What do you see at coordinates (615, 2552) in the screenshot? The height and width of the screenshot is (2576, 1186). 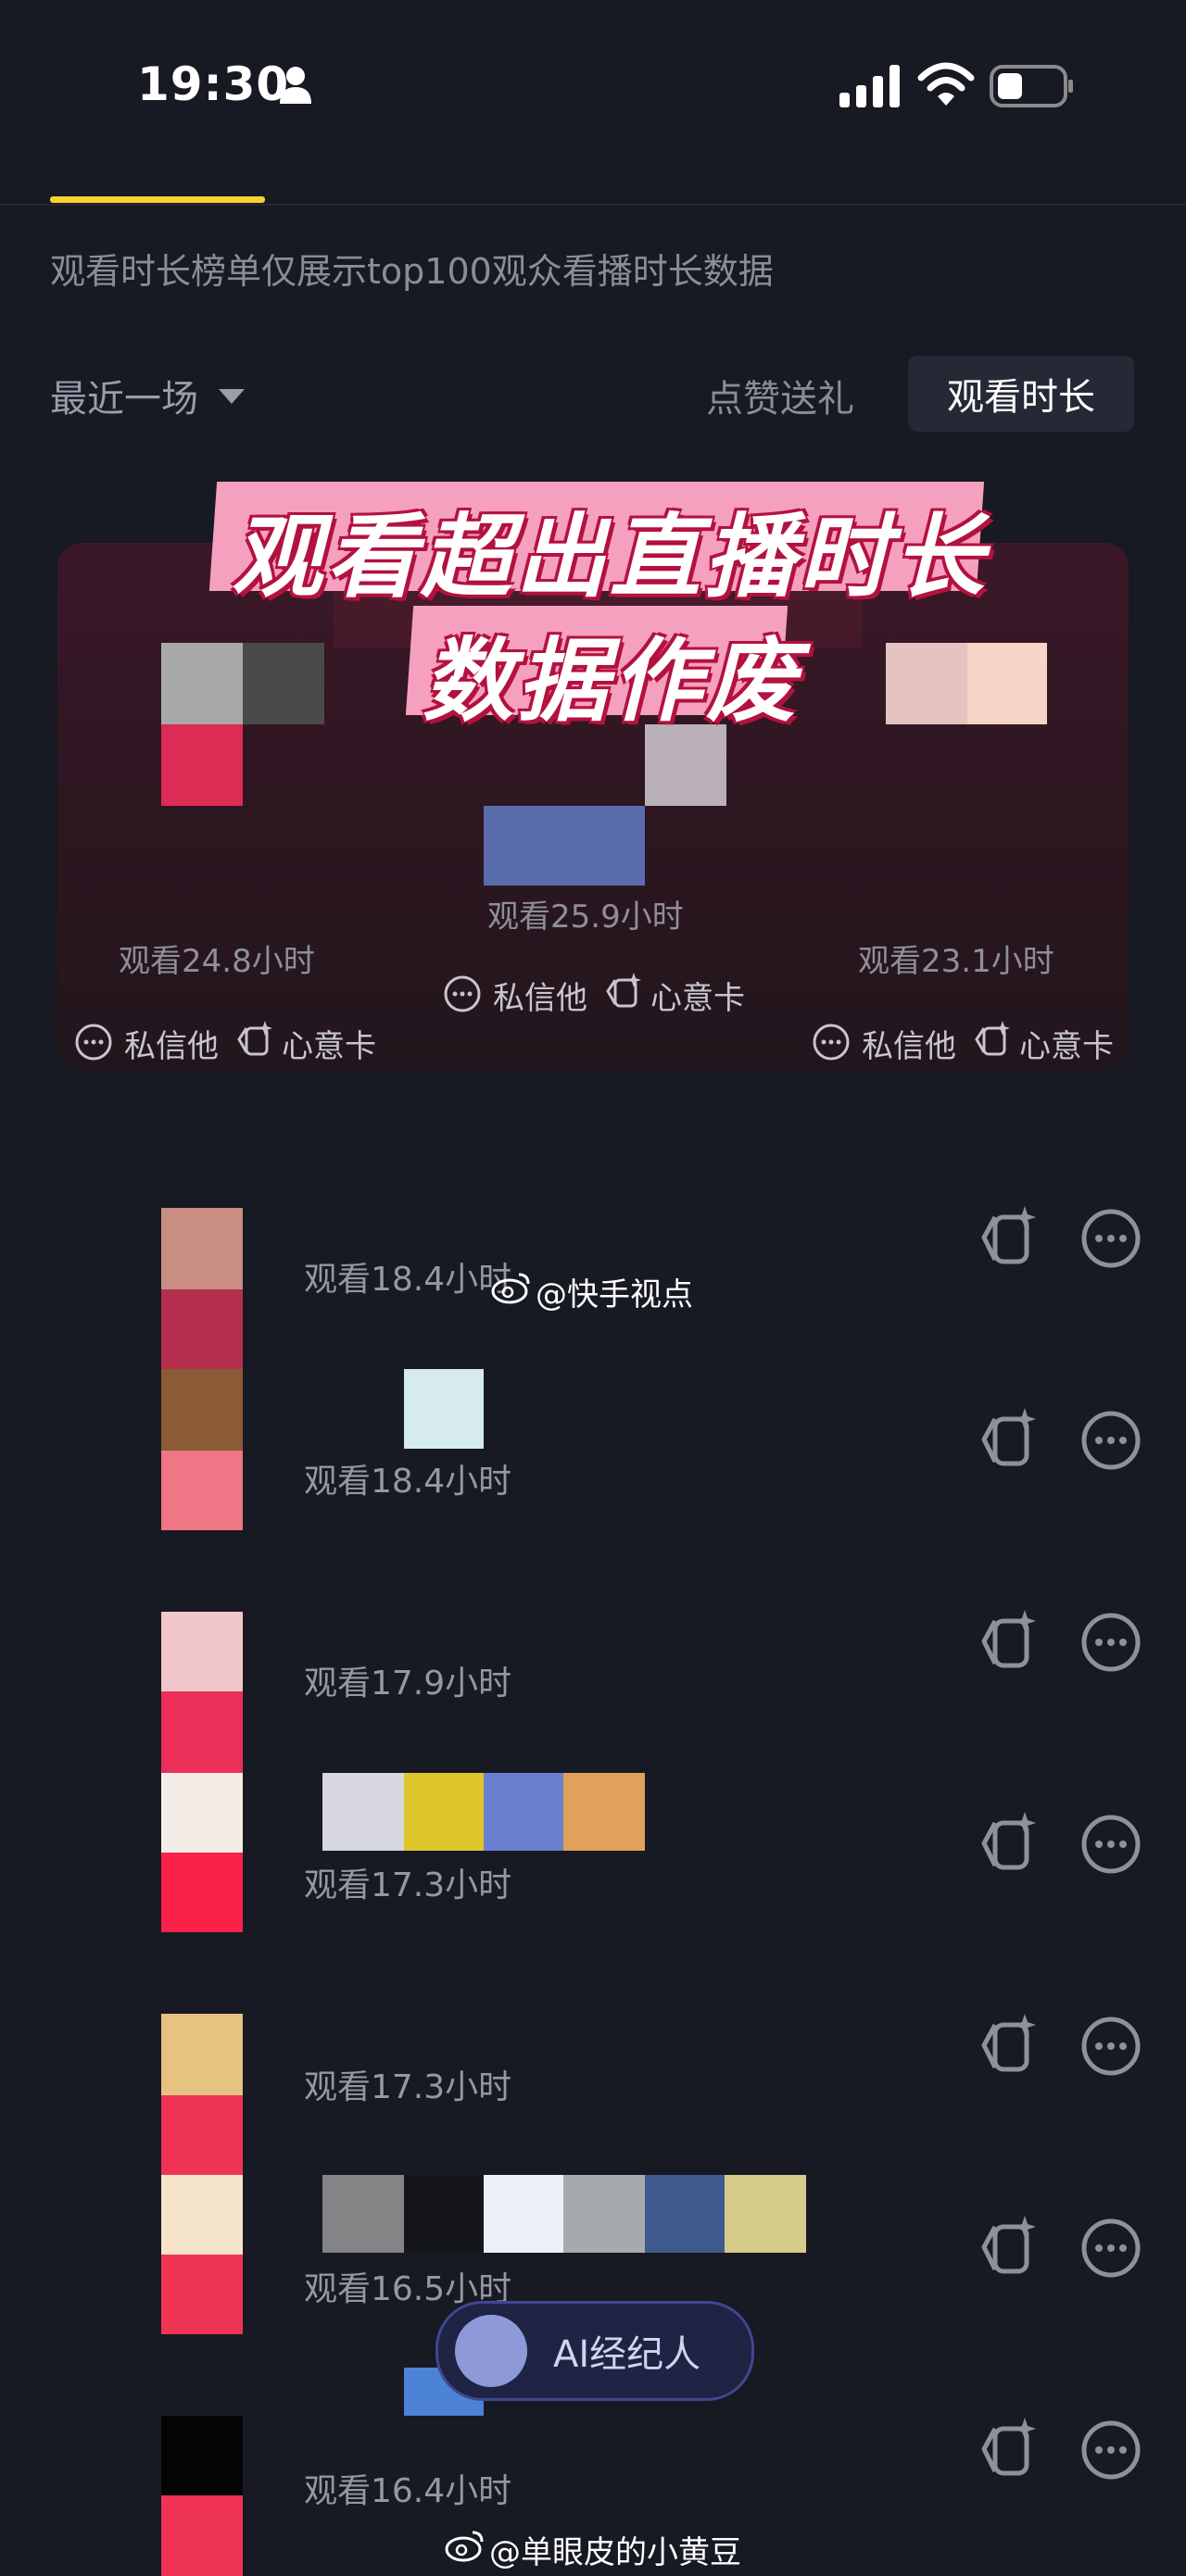 I see `watermark-bottom: @单眼皮的小黄豆` at bounding box center [615, 2552].